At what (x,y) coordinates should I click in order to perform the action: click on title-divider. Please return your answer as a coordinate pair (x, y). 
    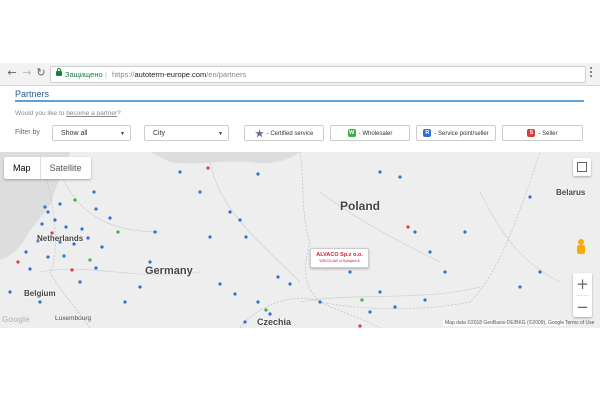
    Looking at the image, I should click on (299, 101).